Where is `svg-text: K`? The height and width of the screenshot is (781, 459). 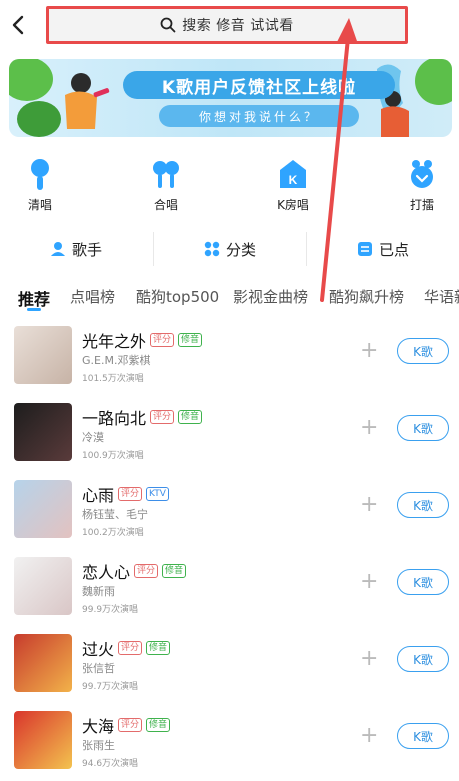
svg-text: K is located at coordinates (293, 180).